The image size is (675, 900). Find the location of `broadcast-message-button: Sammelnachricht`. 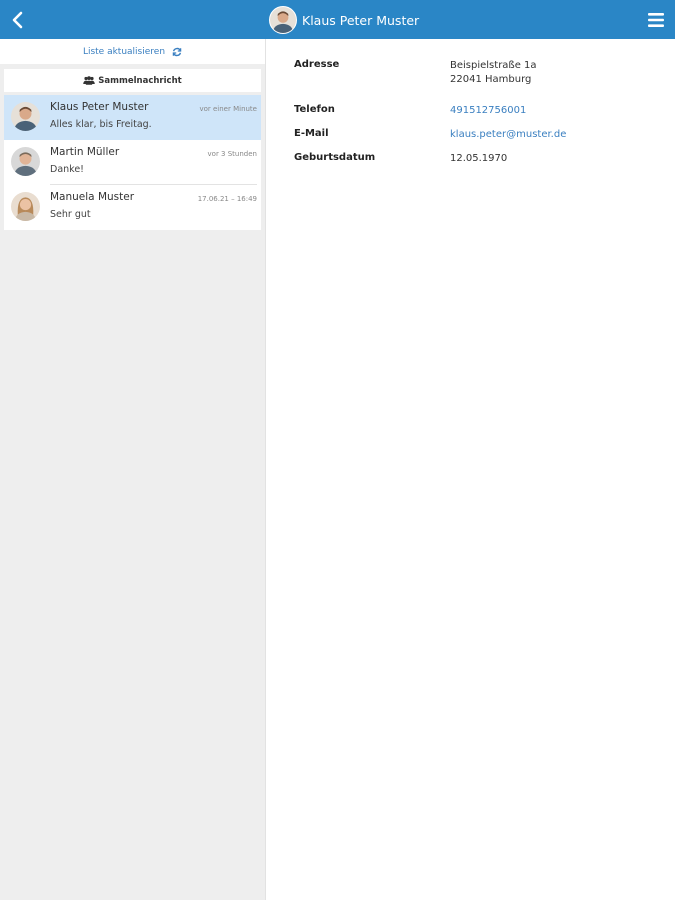

broadcast-message-button: Sammelnachricht is located at coordinates (132, 80).